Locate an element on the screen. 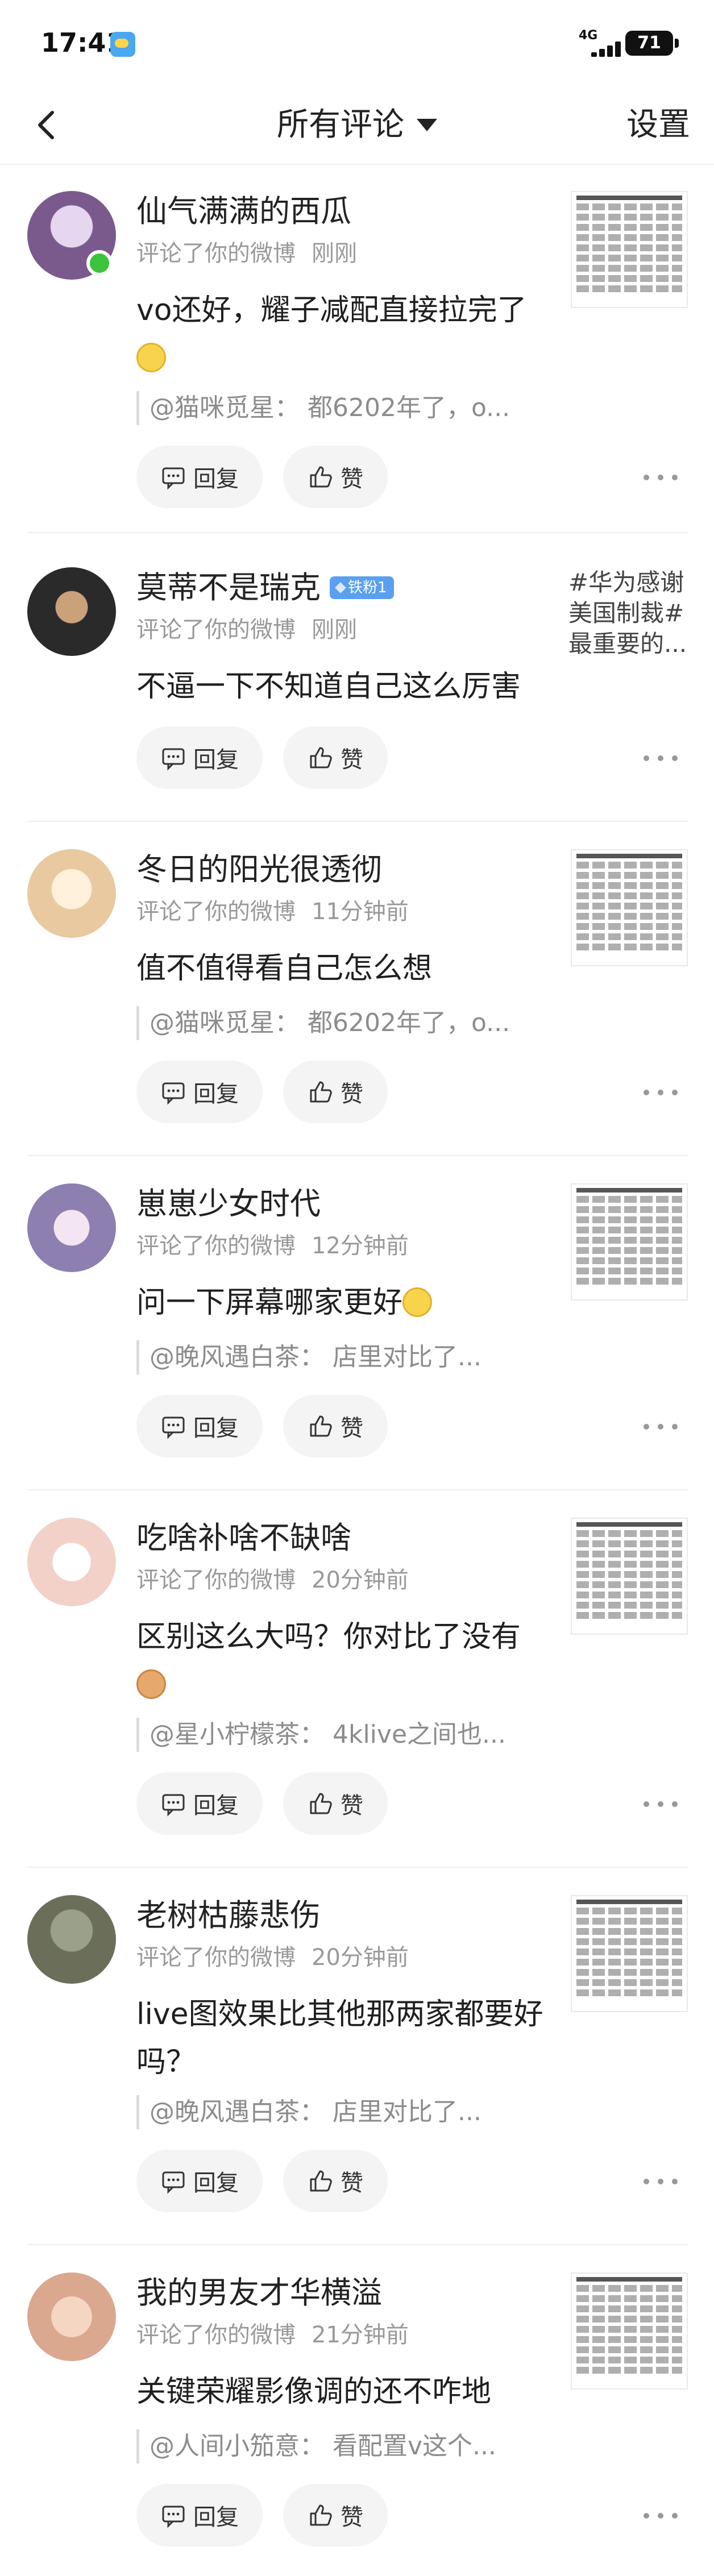  comment-text: 区别这么大吗？你对比了没有 is located at coordinates (352, 1661).